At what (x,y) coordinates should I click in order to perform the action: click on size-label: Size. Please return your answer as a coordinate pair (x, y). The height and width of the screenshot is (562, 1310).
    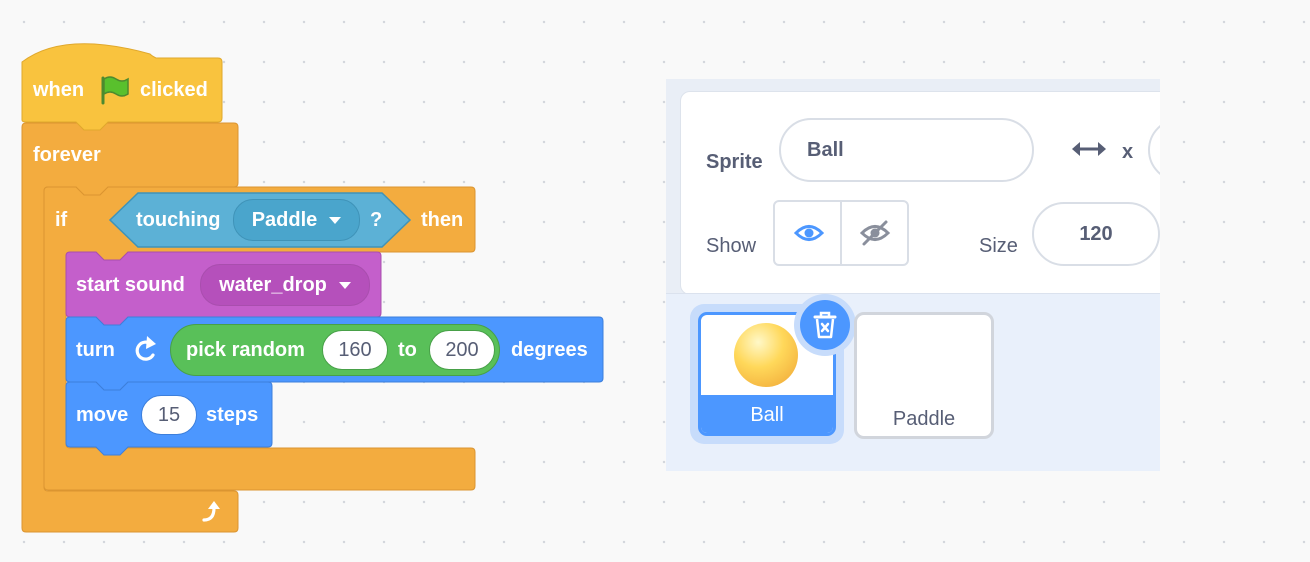
    Looking at the image, I should click on (998, 246).